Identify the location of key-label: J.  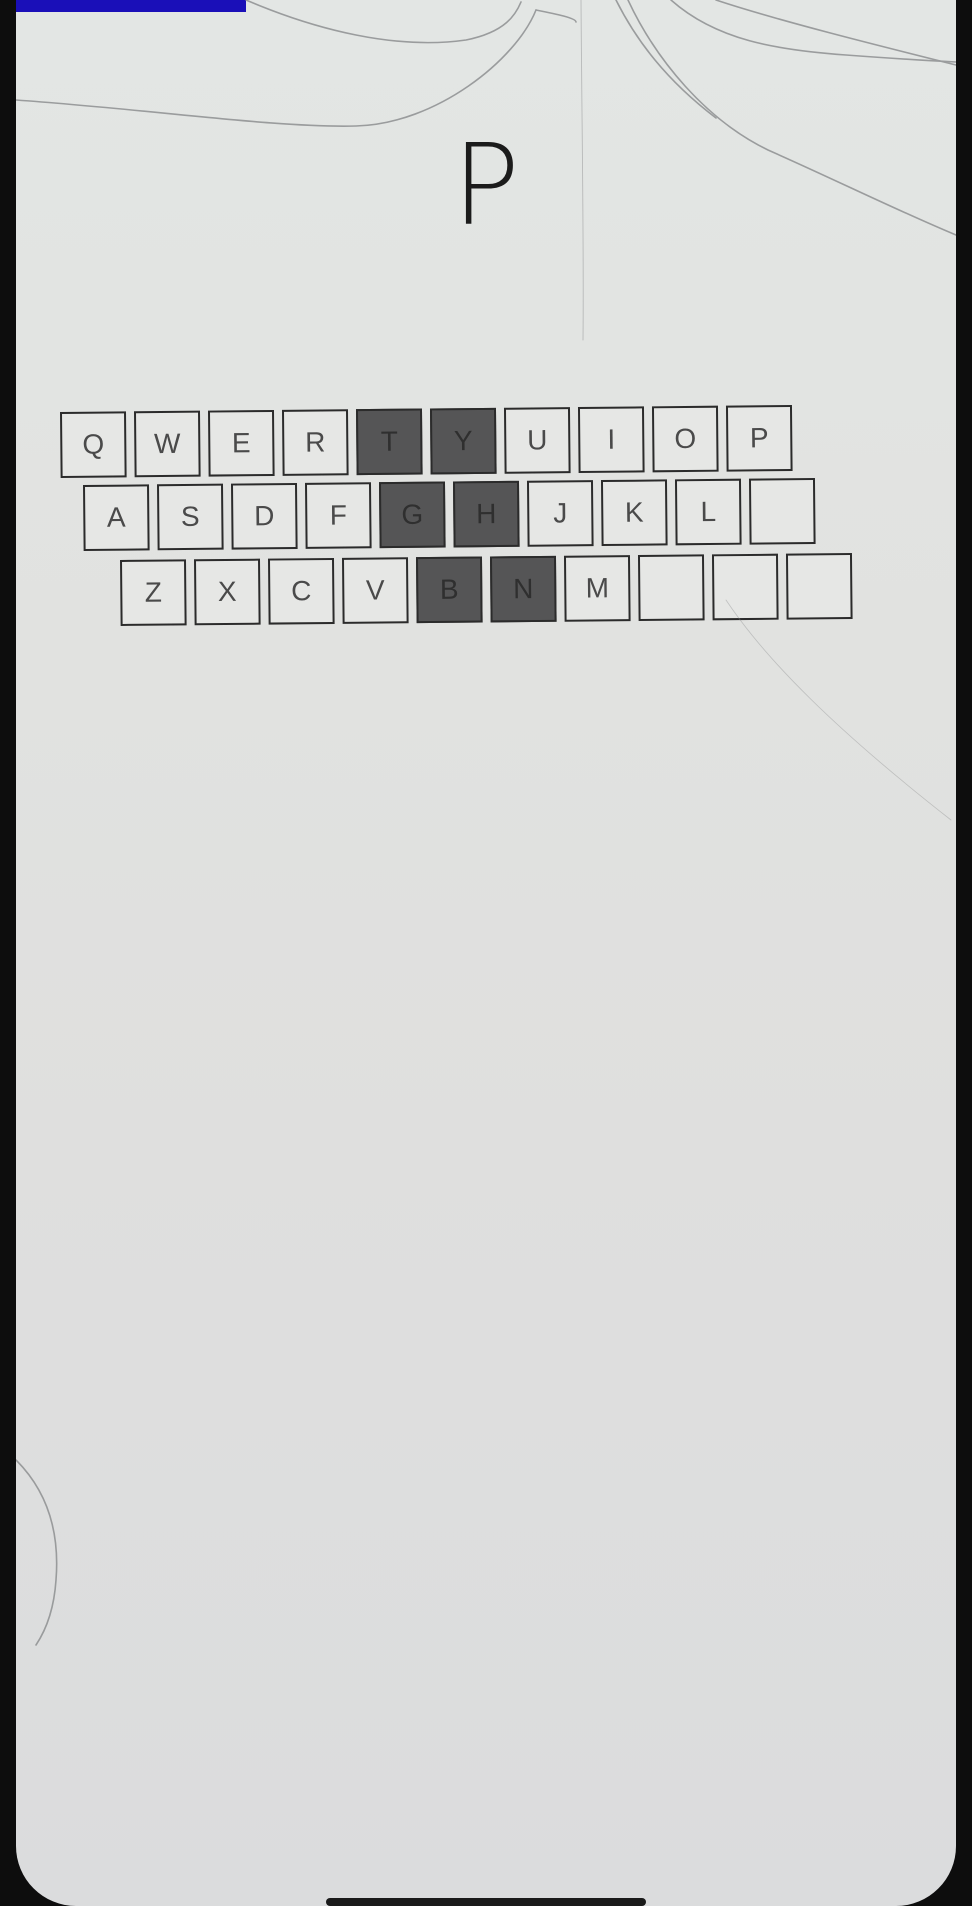
(560, 513).